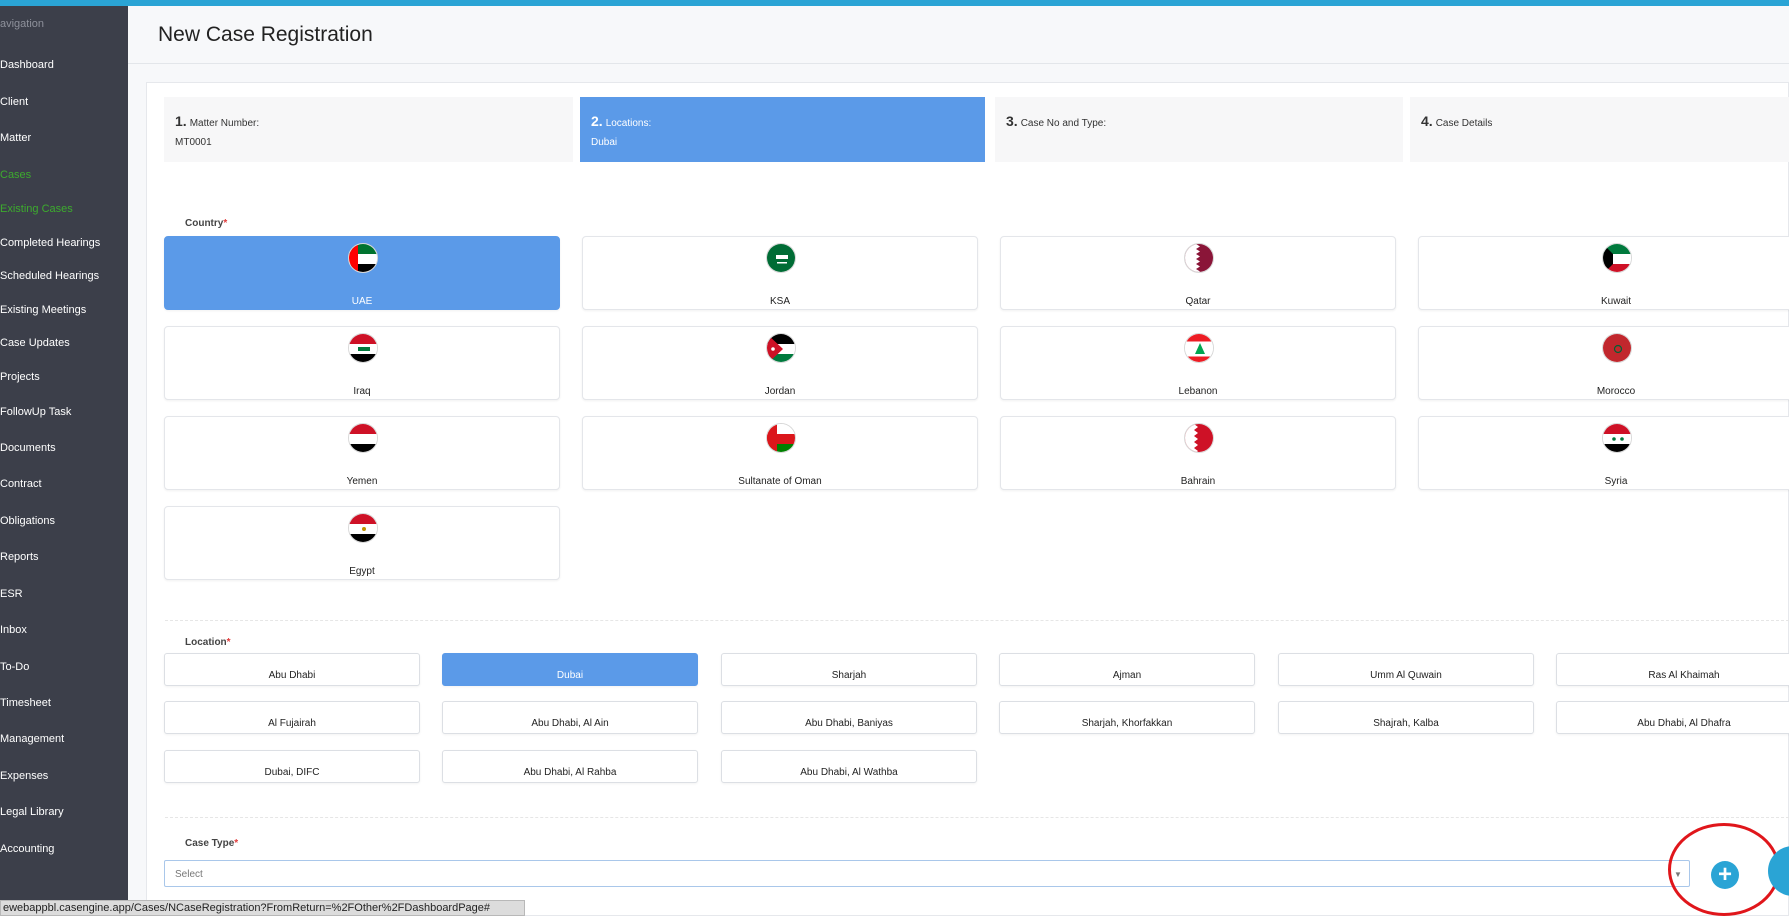 The image size is (1789, 916). I want to click on case-type-label: Case Type*, so click(212, 843).